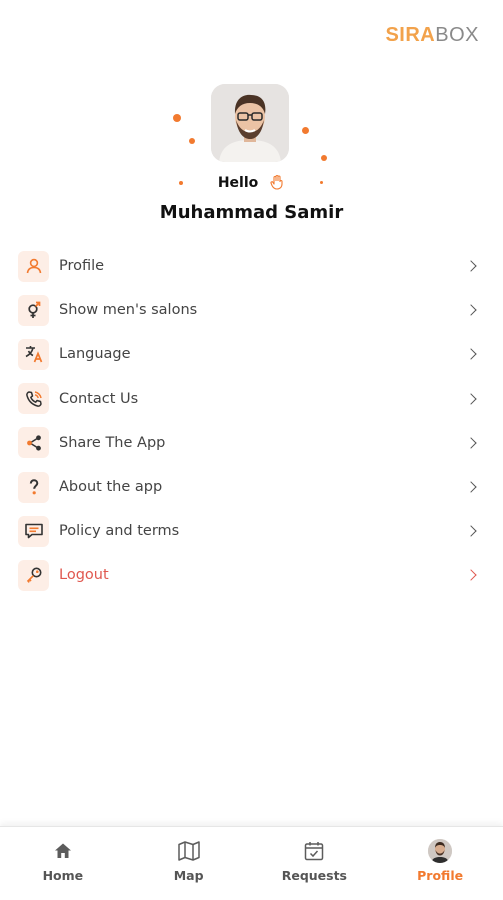  Describe the element at coordinates (251, 184) in the screenshot. I see `greeting: Hello` at that location.